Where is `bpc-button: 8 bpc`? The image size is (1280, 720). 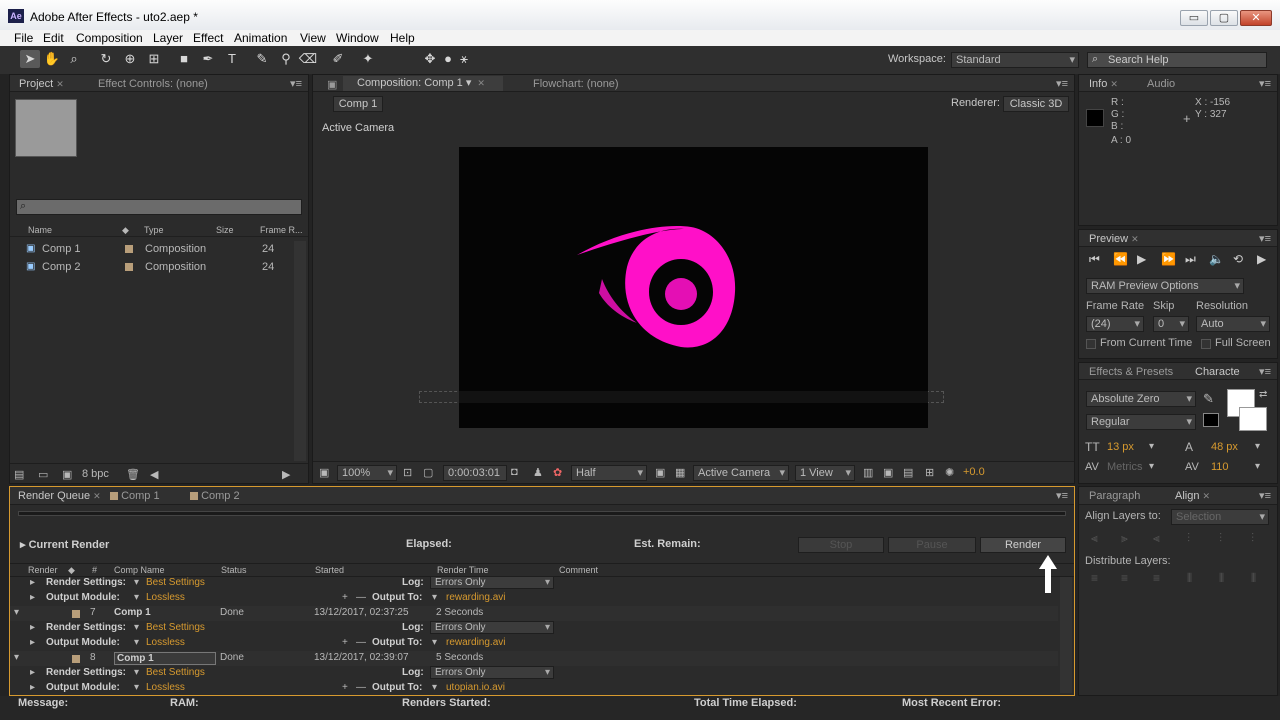 bpc-button: 8 bpc is located at coordinates (95, 474).